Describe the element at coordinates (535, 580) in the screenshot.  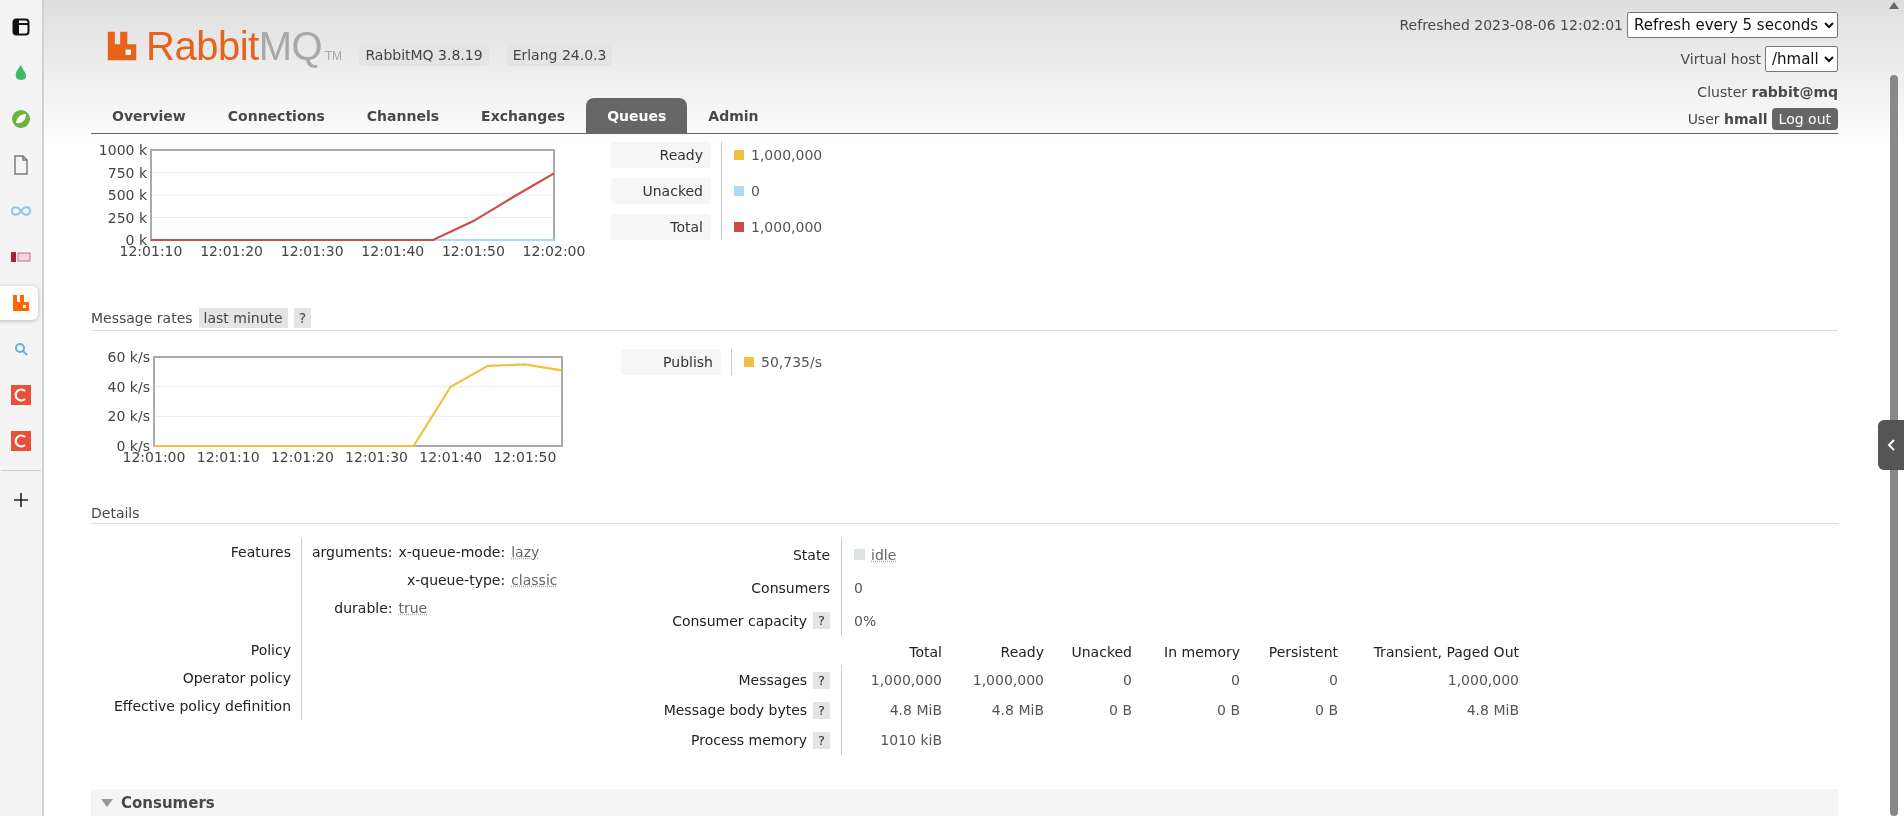
I see `field-value: classic` at that location.